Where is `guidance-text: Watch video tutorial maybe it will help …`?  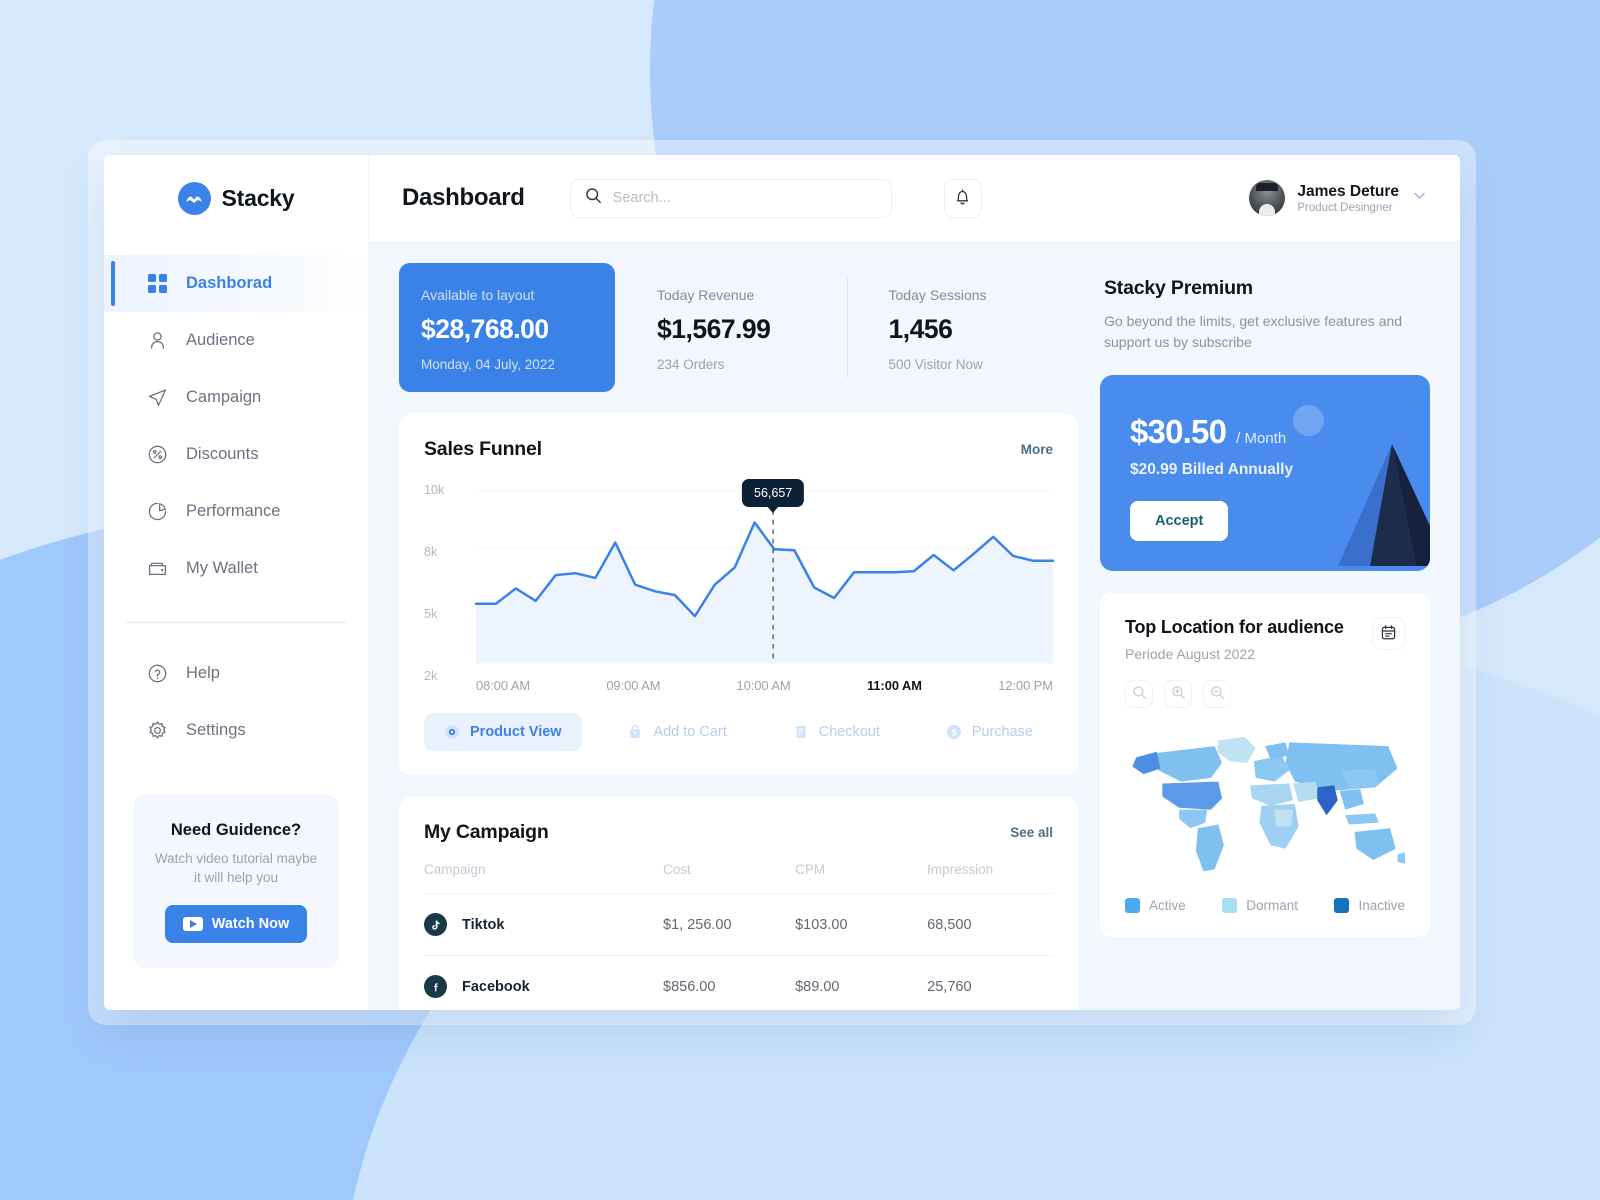
guidance-text: Watch video tutorial maybe it will help … is located at coordinates (236, 867).